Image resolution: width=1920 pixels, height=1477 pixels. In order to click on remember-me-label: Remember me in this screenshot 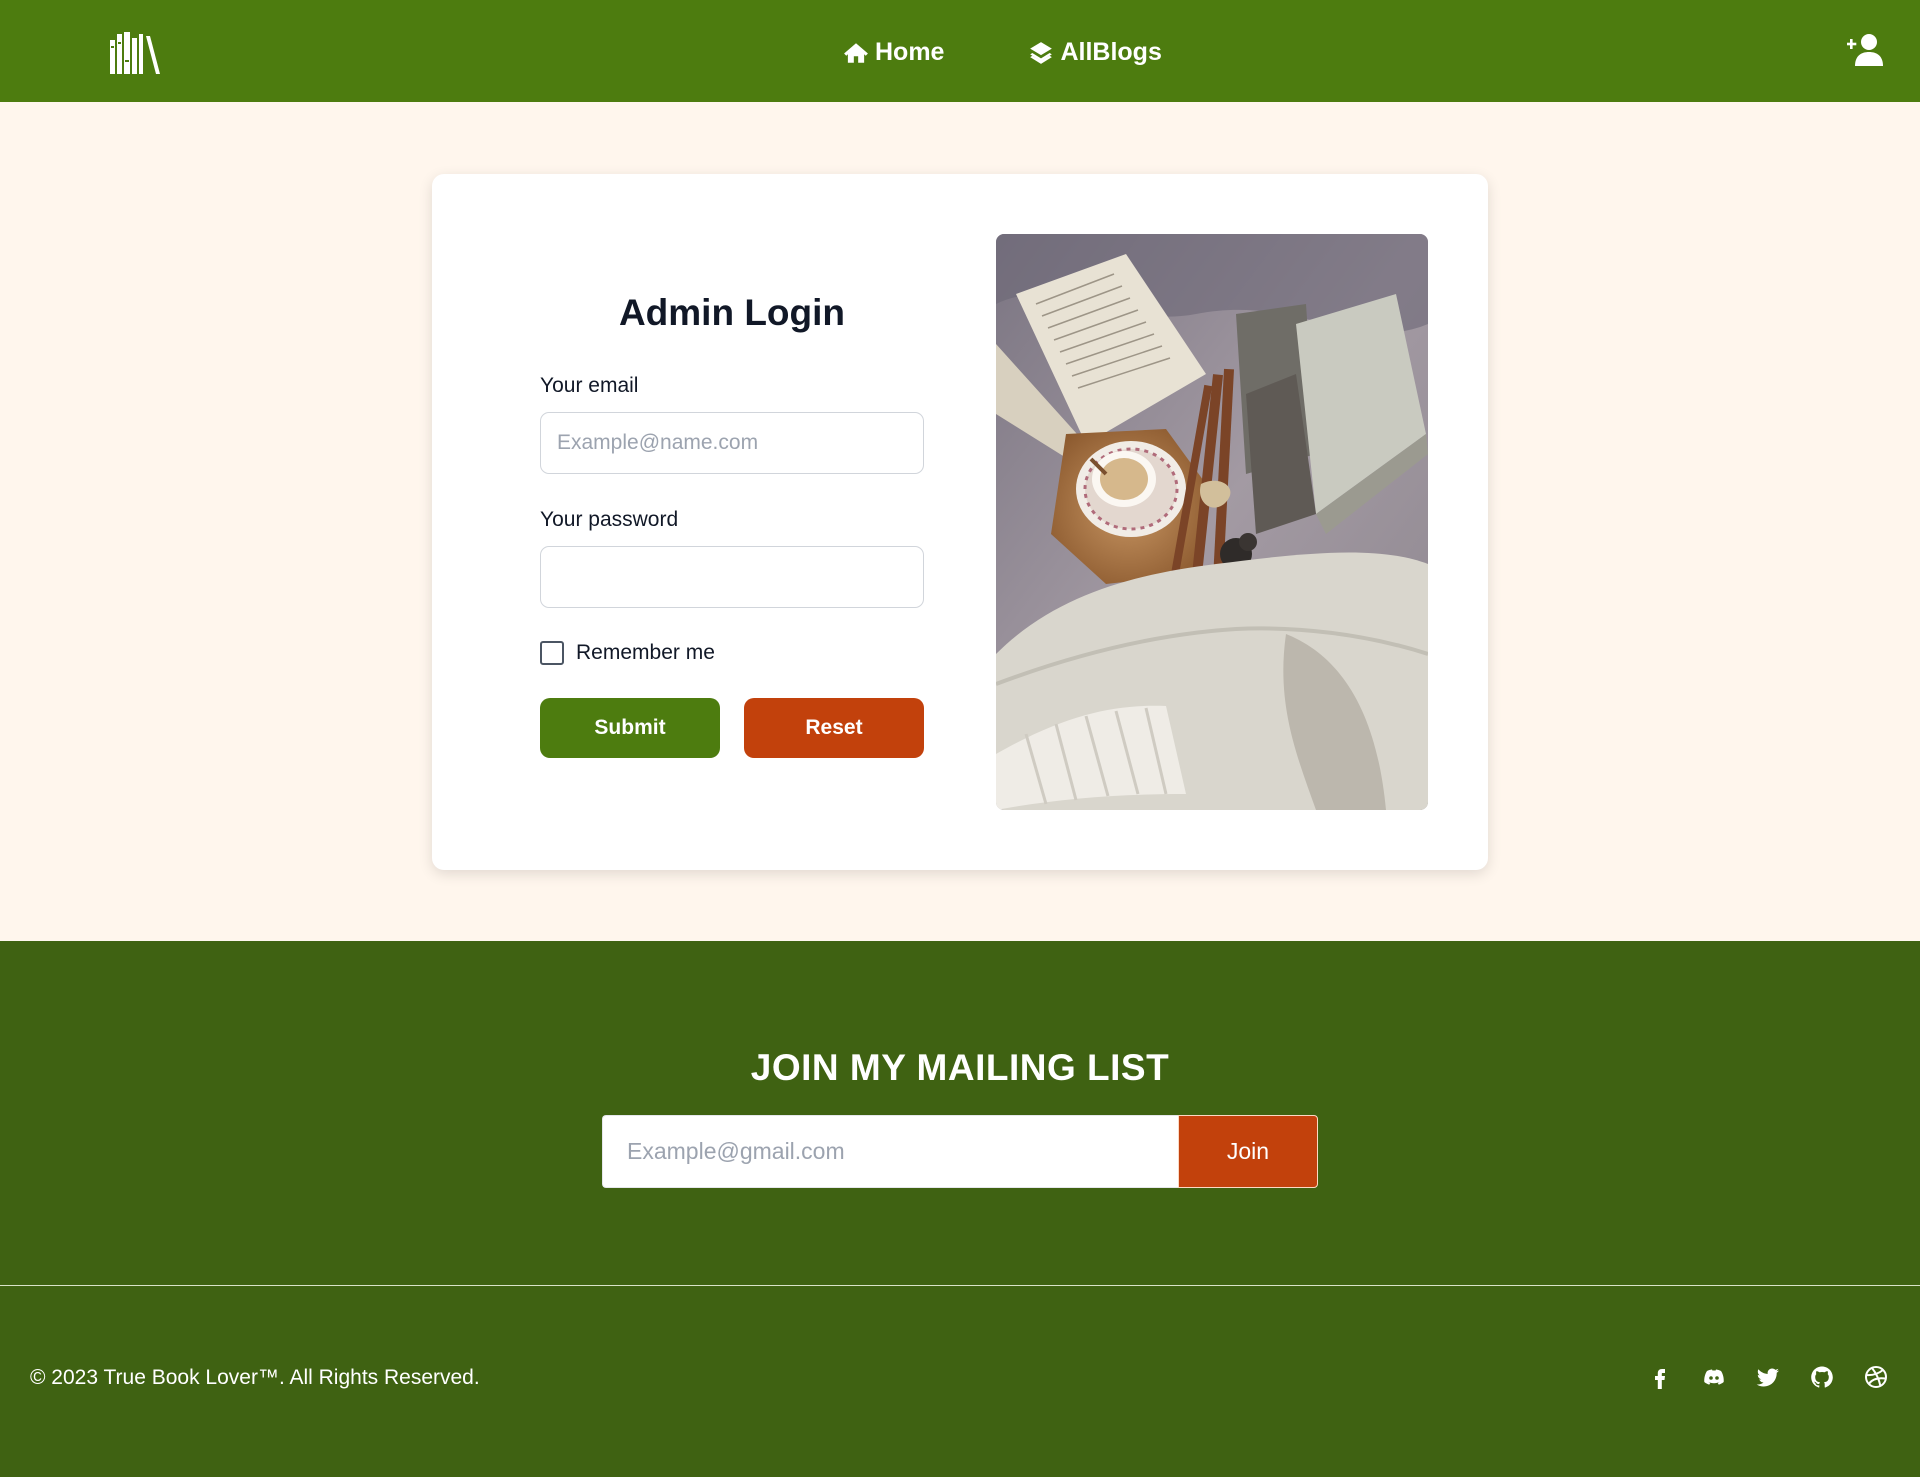, I will do `click(645, 652)`.